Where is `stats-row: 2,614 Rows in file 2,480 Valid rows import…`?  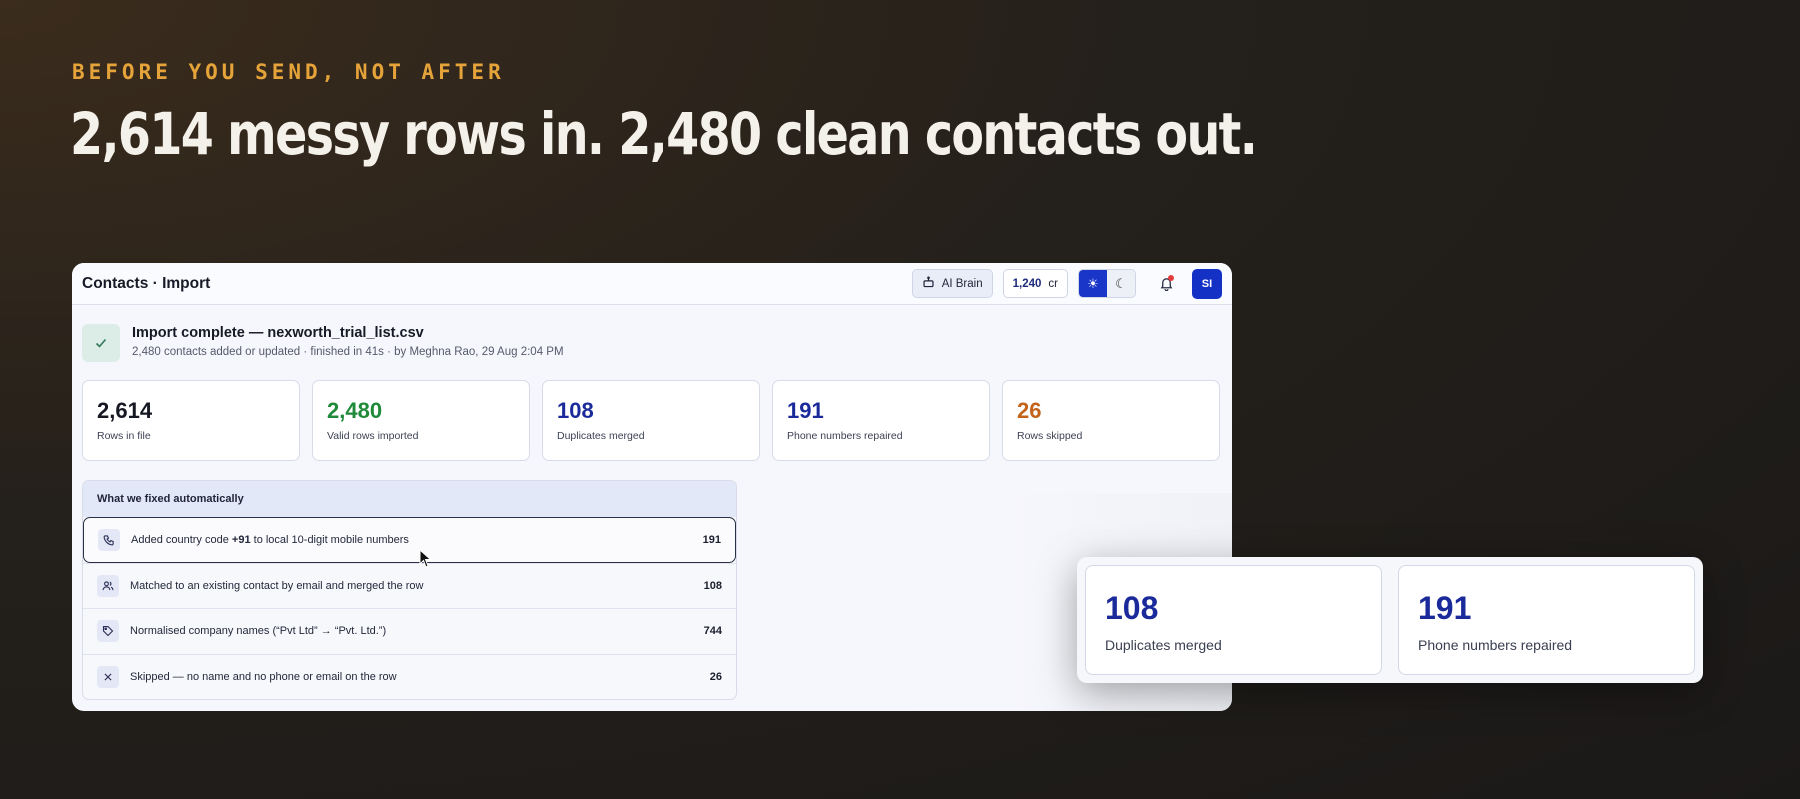 stats-row: 2,614 Rows in file 2,480 Valid rows import… is located at coordinates (651, 420).